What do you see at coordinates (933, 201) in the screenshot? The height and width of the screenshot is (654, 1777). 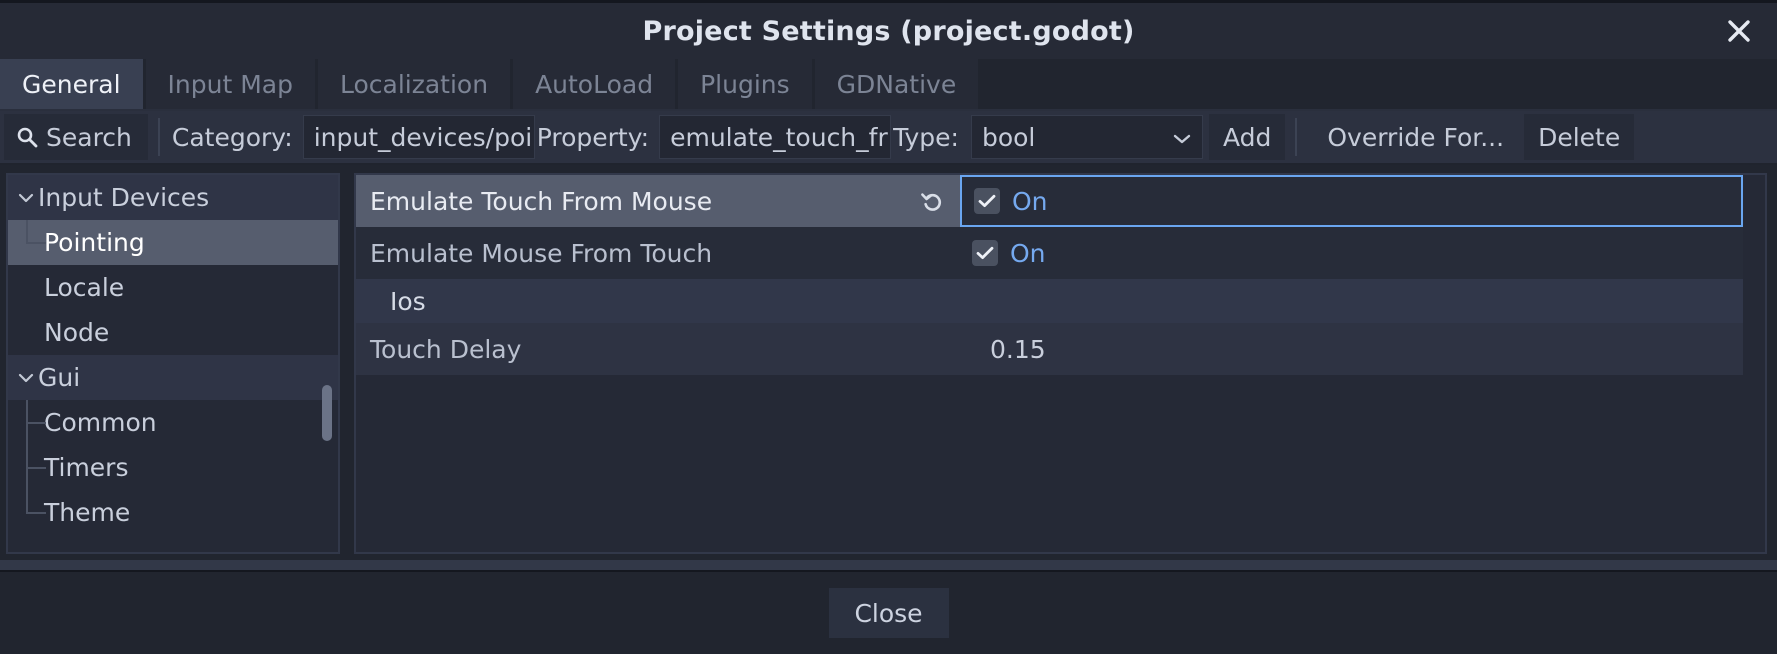 I see `revert-icon` at bounding box center [933, 201].